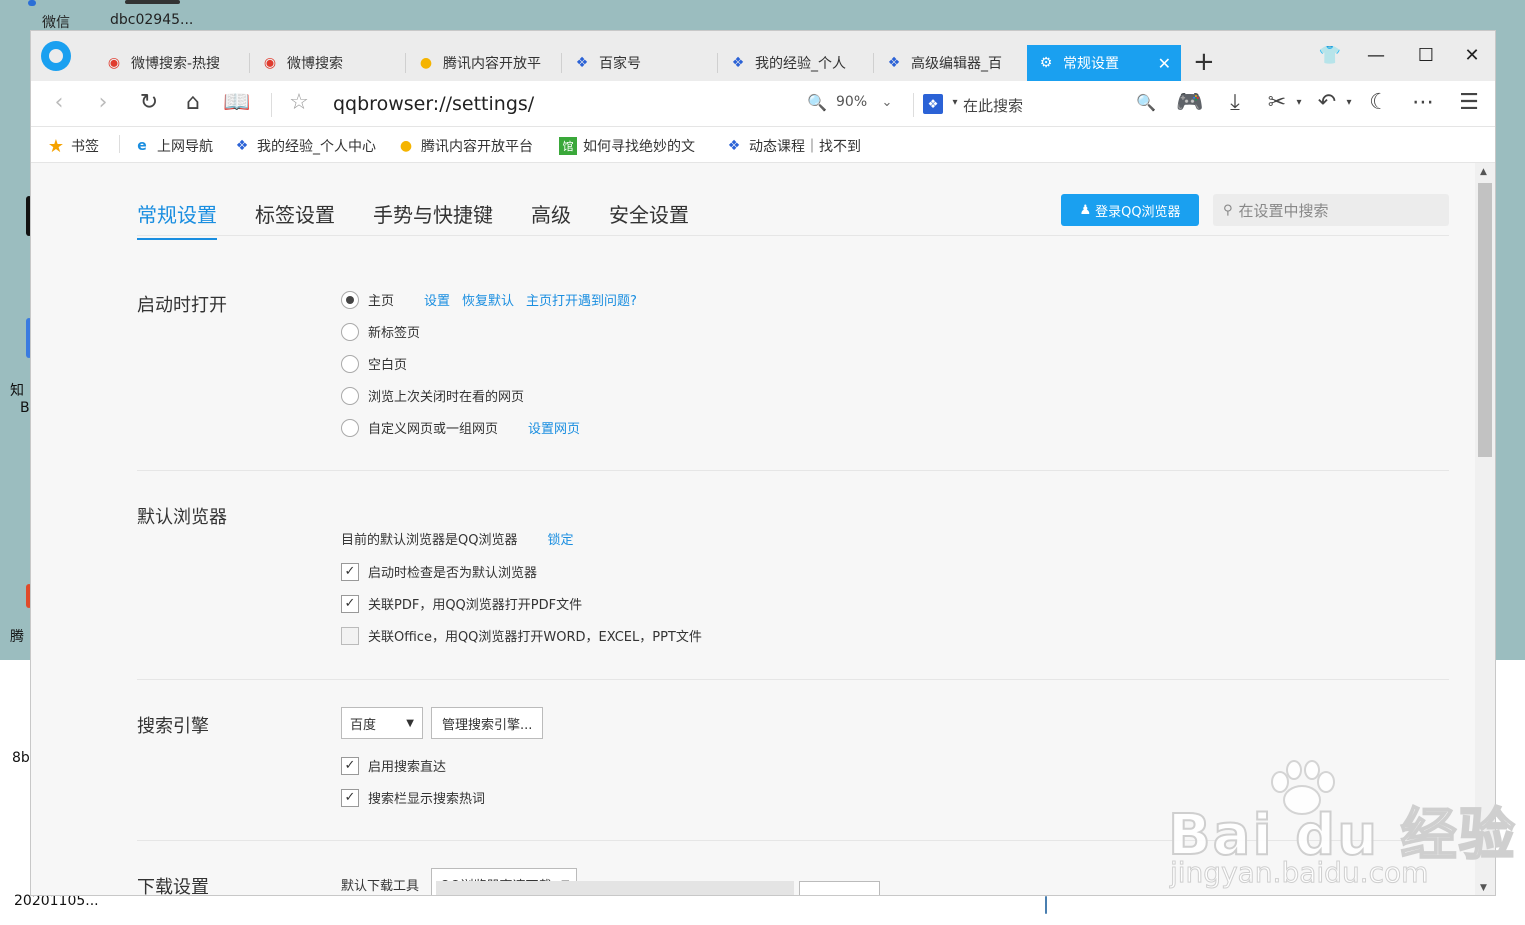  Describe the element at coordinates (142, 146) in the screenshot. I see `ie-icon: e` at that location.